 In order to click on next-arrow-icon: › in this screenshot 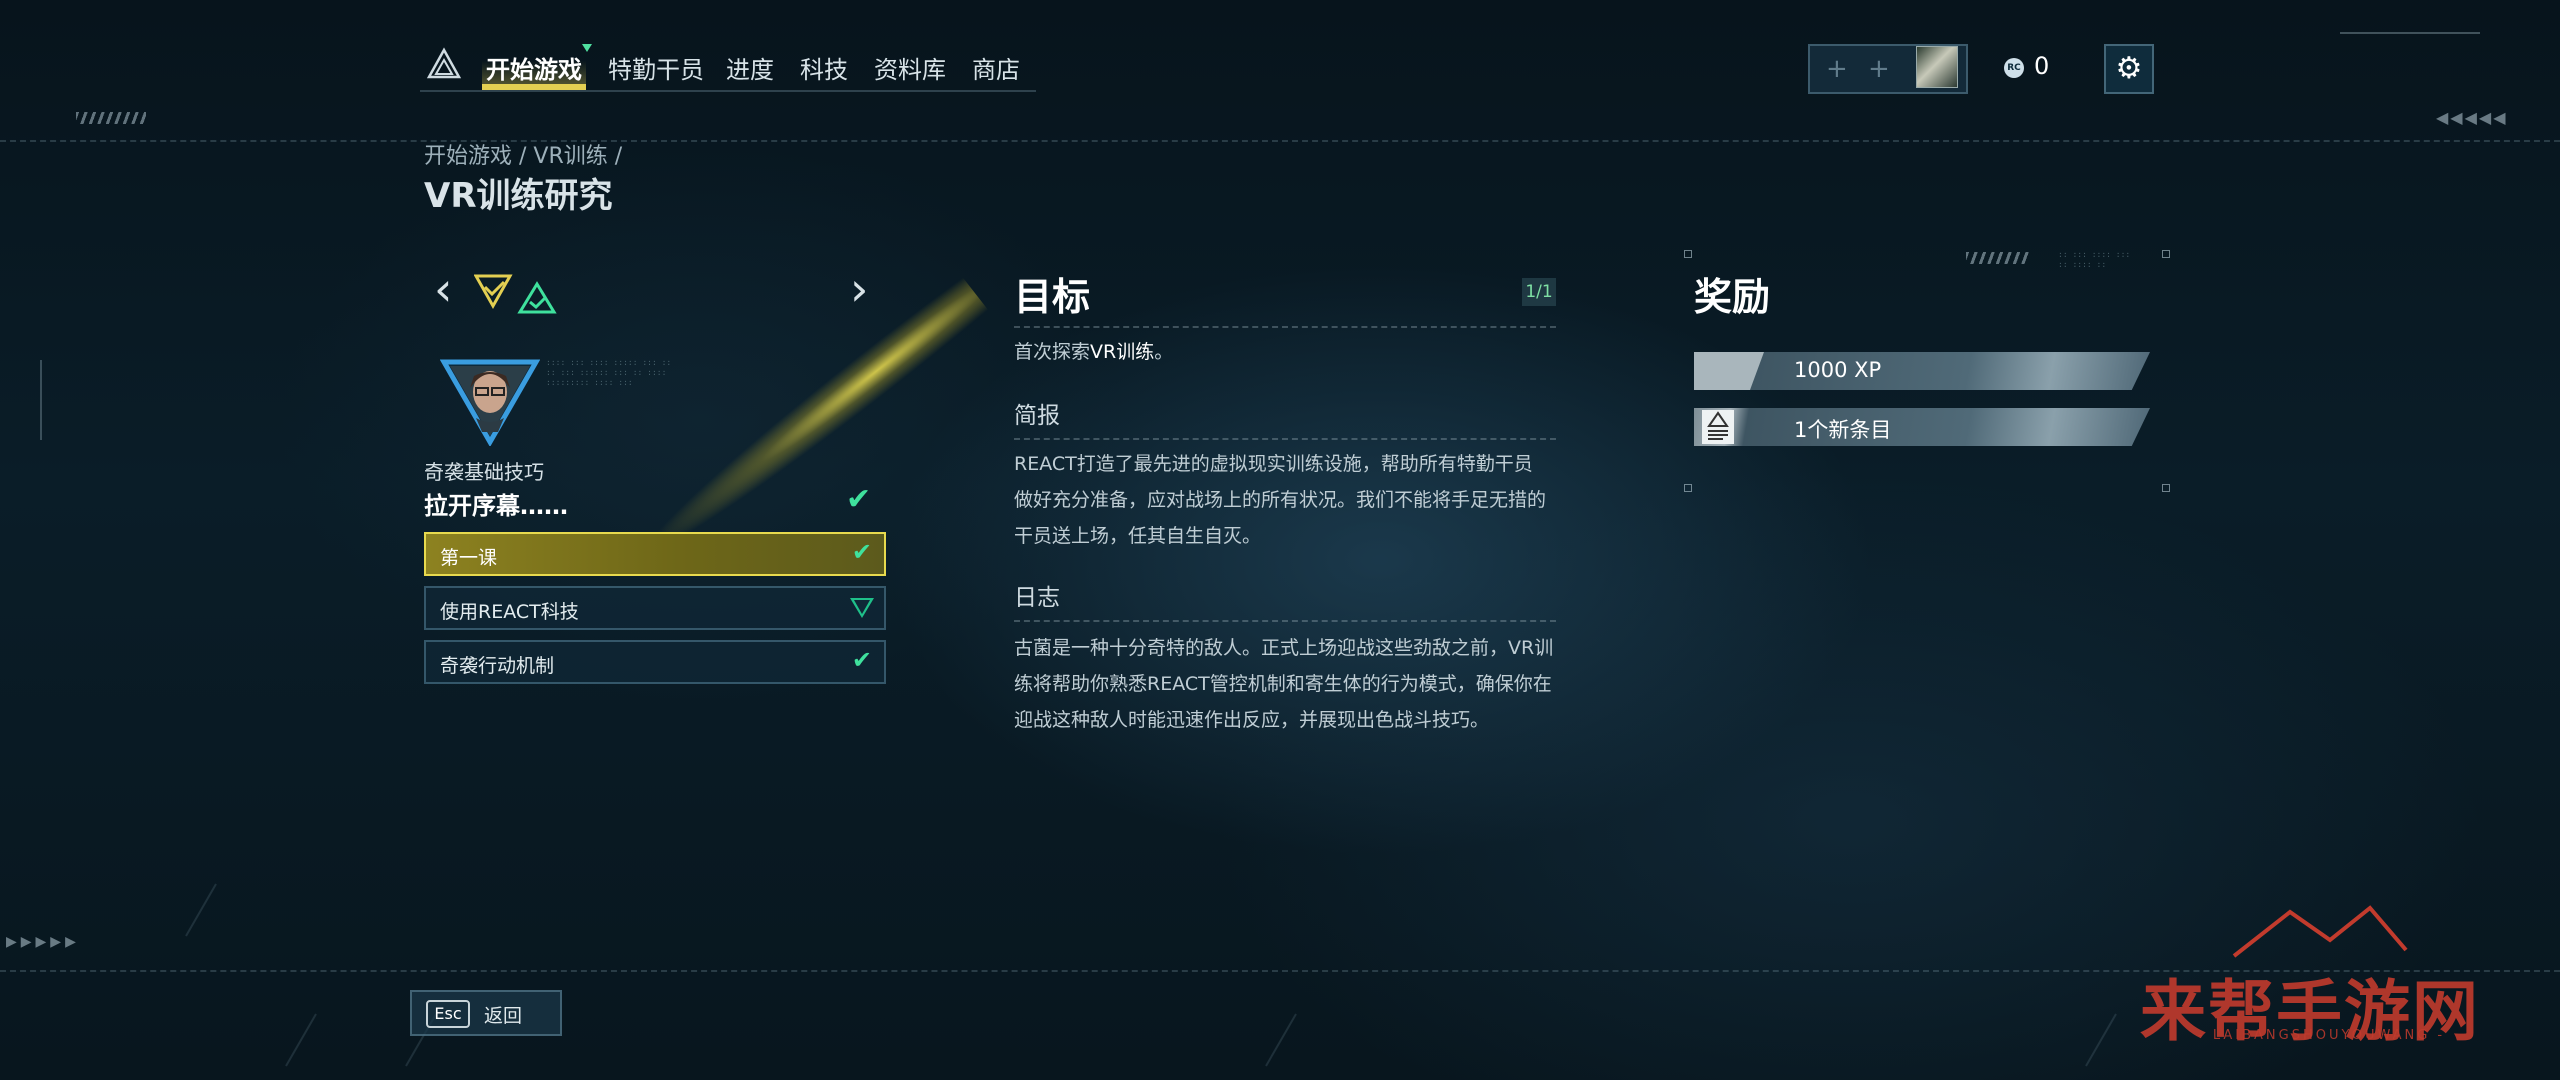, I will do `click(859, 289)`.